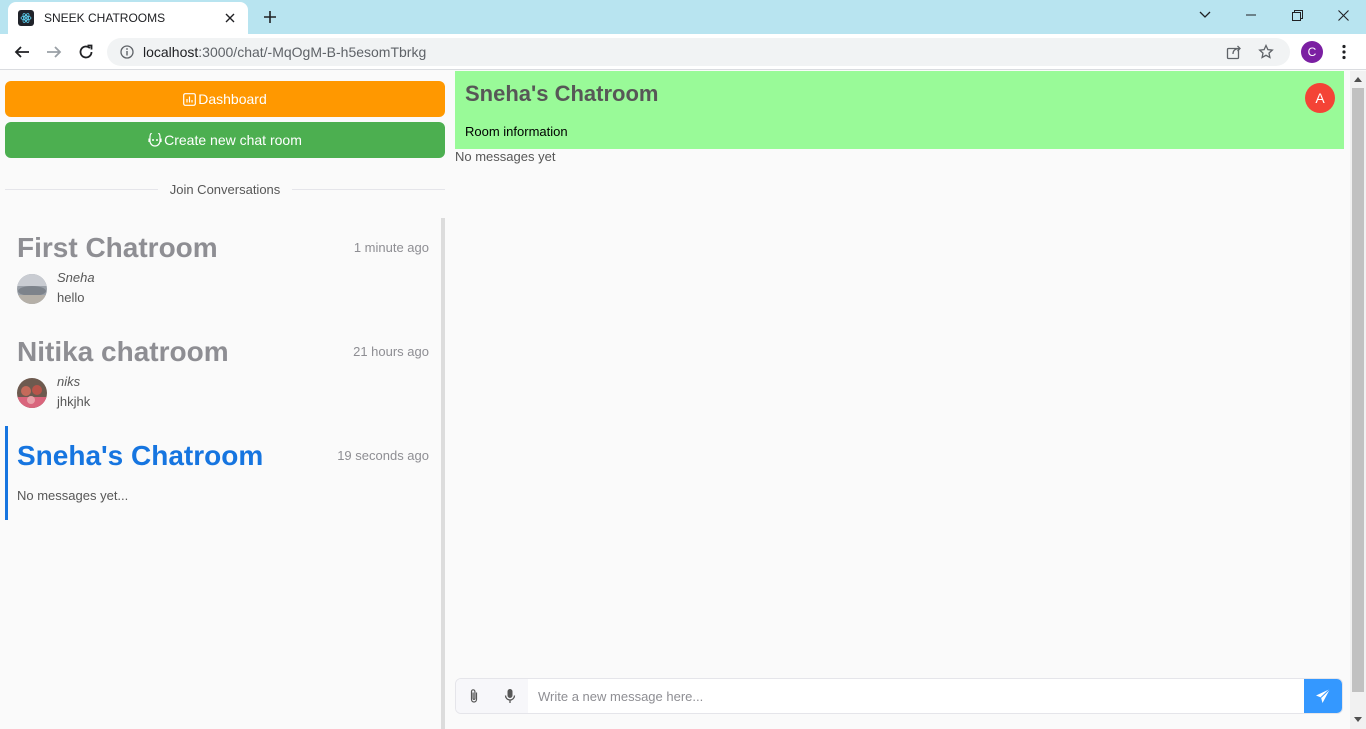 The height and width of the screenshot is (729, 1366). I want to click on send-icon, so click(1323, 695).